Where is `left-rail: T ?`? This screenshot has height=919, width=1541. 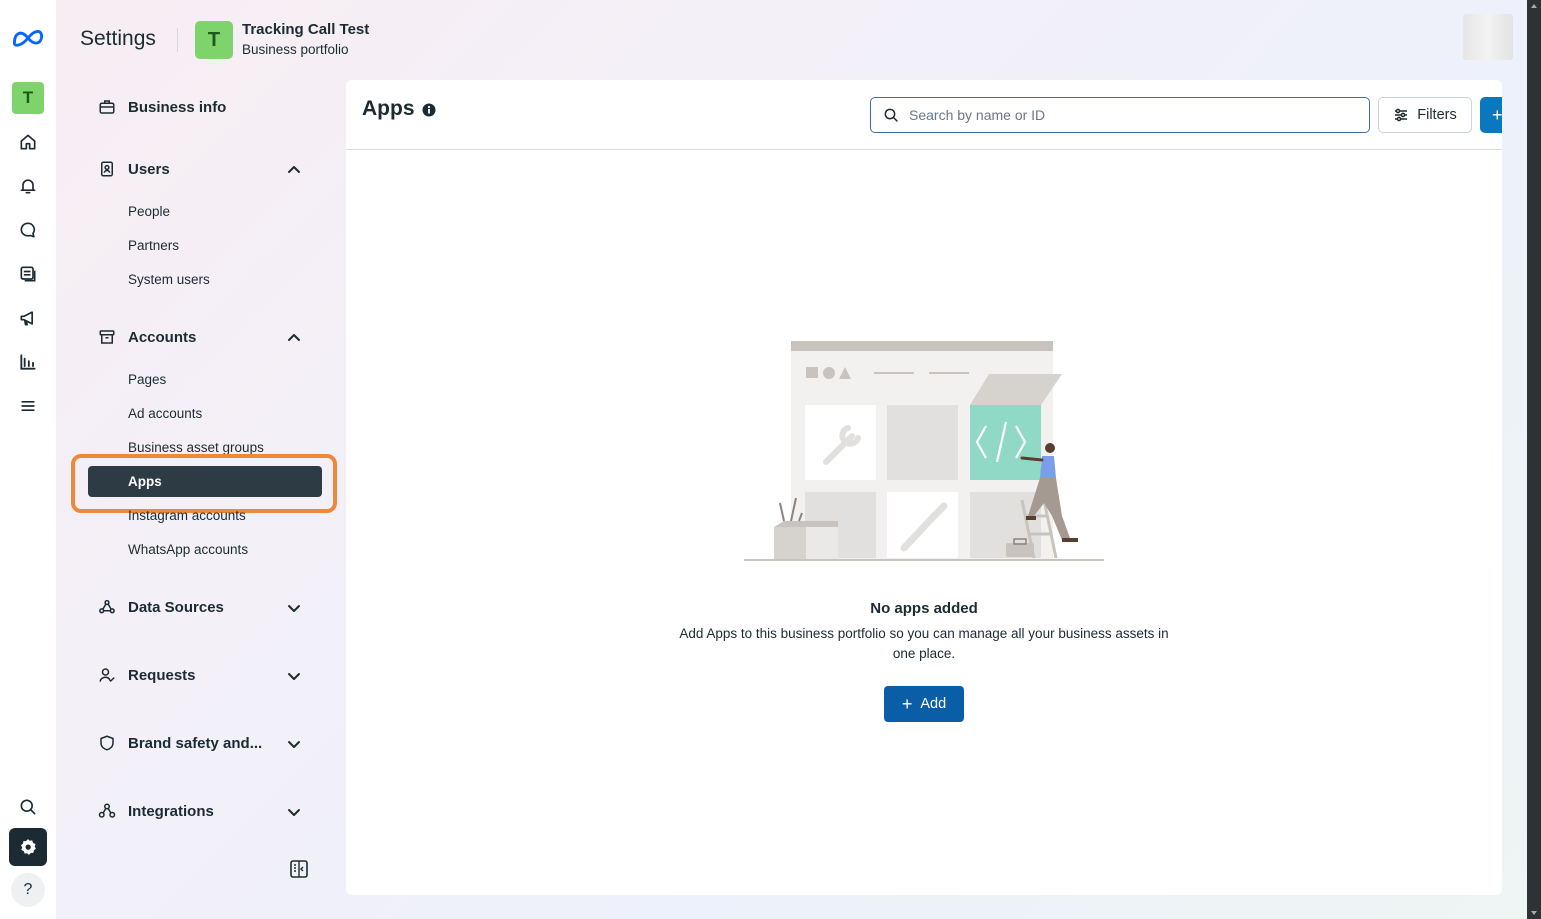
left-rail: T ? is located at coordinates (28, 459).